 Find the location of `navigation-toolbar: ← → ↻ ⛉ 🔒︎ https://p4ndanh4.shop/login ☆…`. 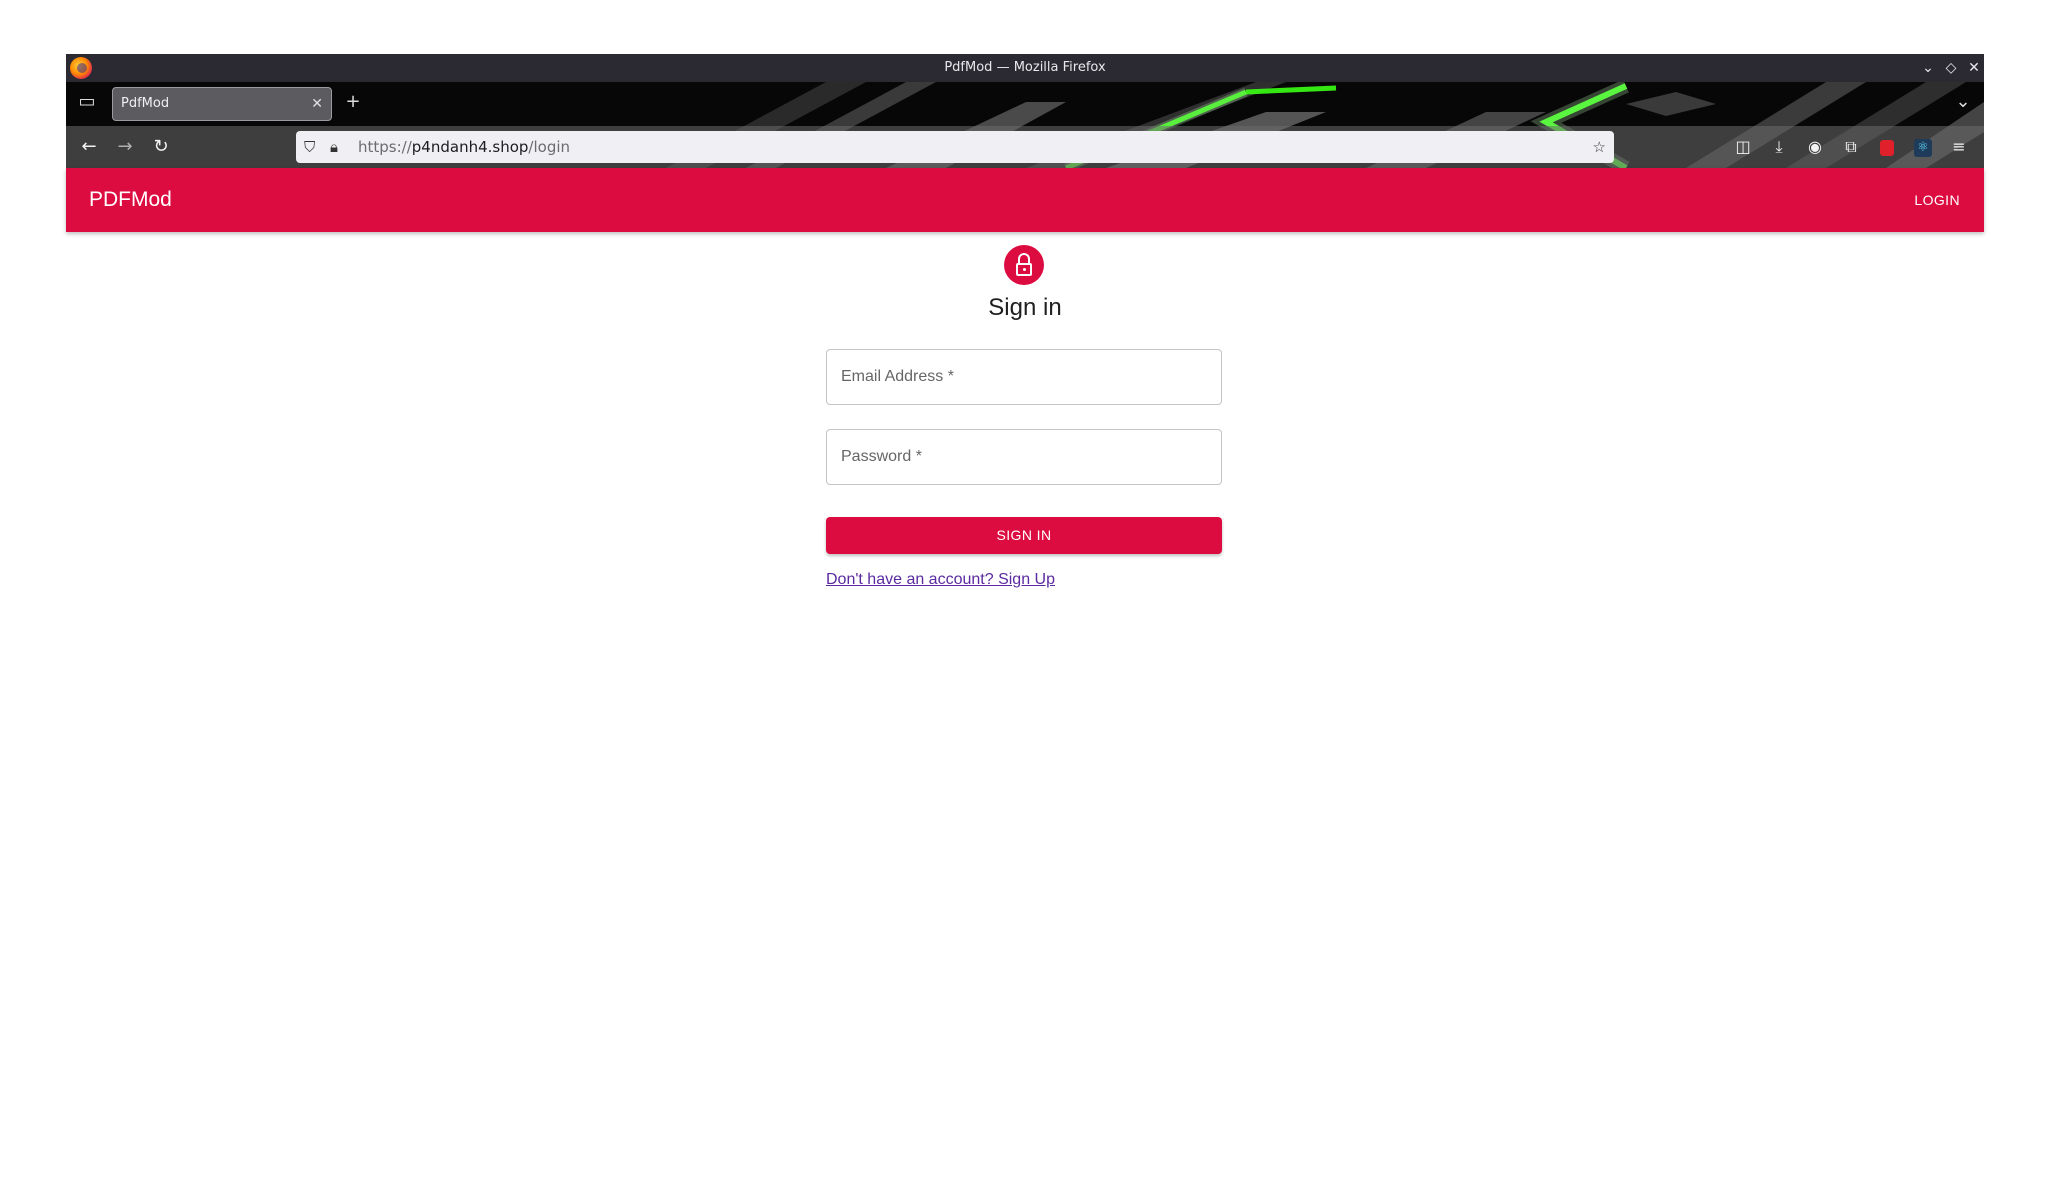

navigation-toolbar: ← → ↻ ⛉ 🔒︎ https://p4ndanh4.shop/login ☆… is located at coordinates (1025, 147).